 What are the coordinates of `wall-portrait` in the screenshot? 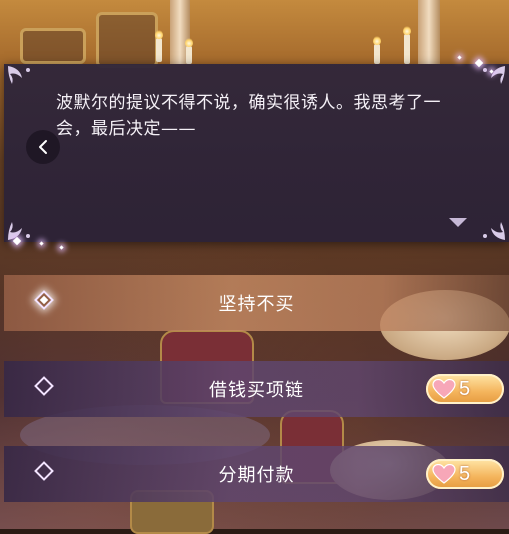 It's located at (127, 40).